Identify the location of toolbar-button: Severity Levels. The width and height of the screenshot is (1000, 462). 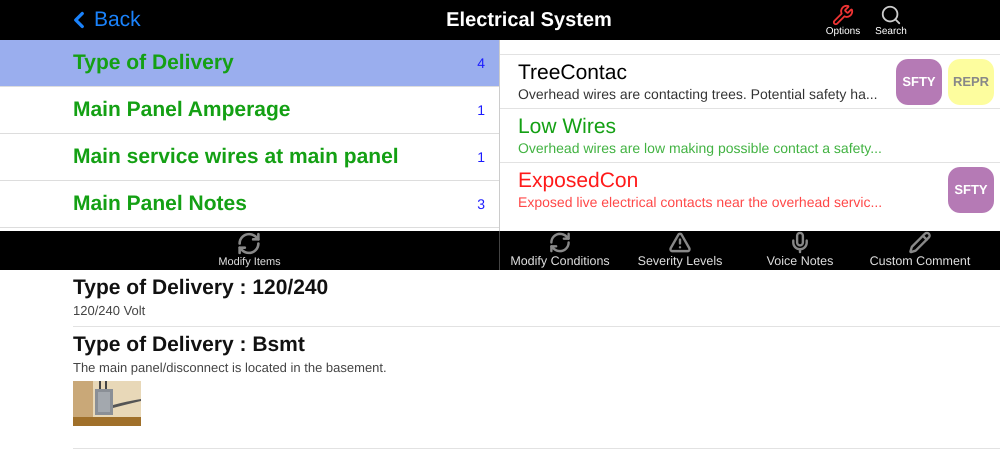
(680, 250).